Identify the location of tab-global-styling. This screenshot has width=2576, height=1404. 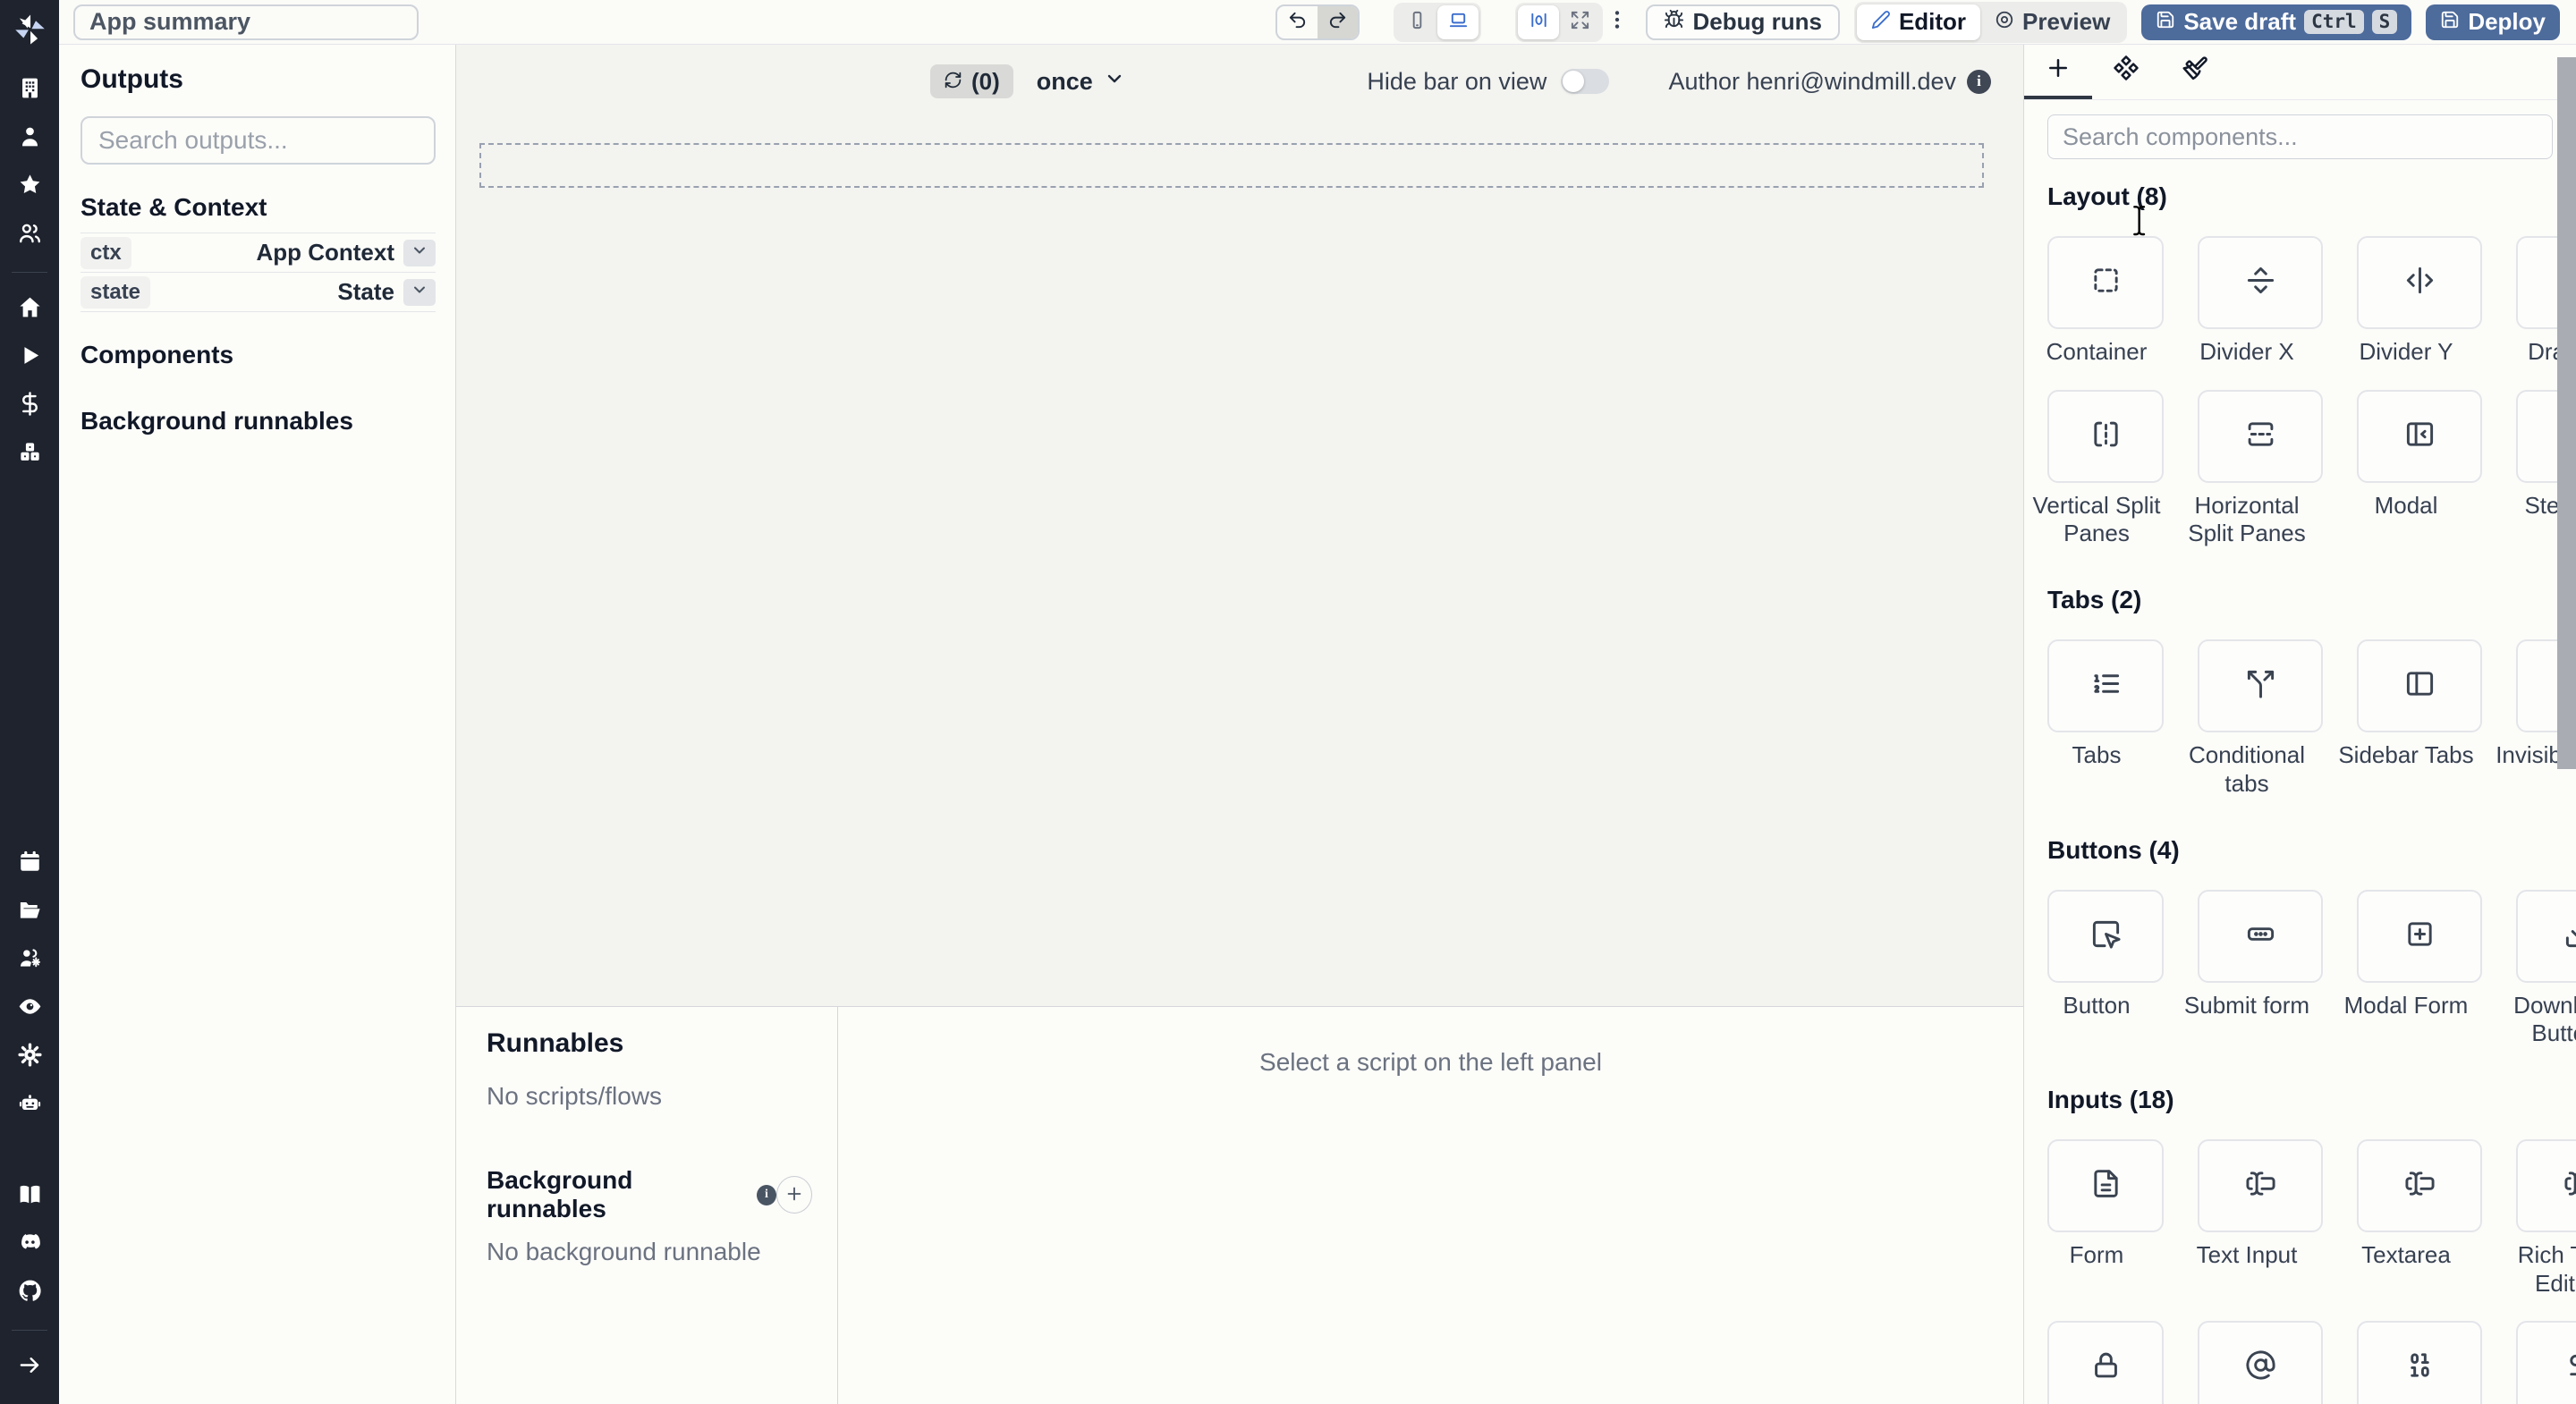
(2194, 72).